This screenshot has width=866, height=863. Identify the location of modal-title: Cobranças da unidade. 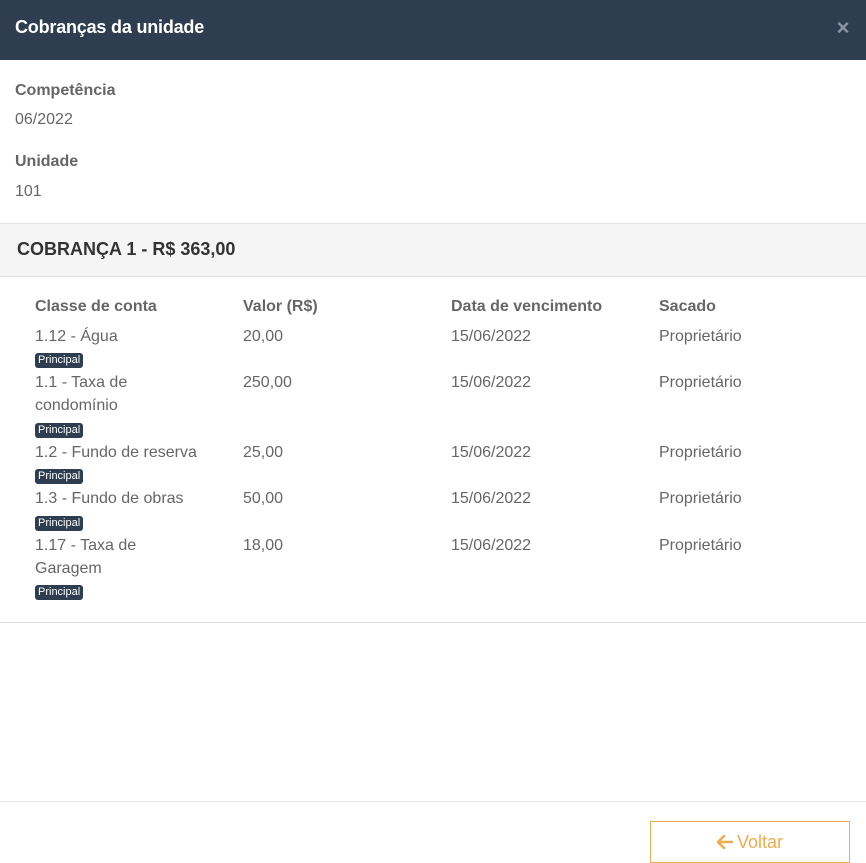
(110, 27).